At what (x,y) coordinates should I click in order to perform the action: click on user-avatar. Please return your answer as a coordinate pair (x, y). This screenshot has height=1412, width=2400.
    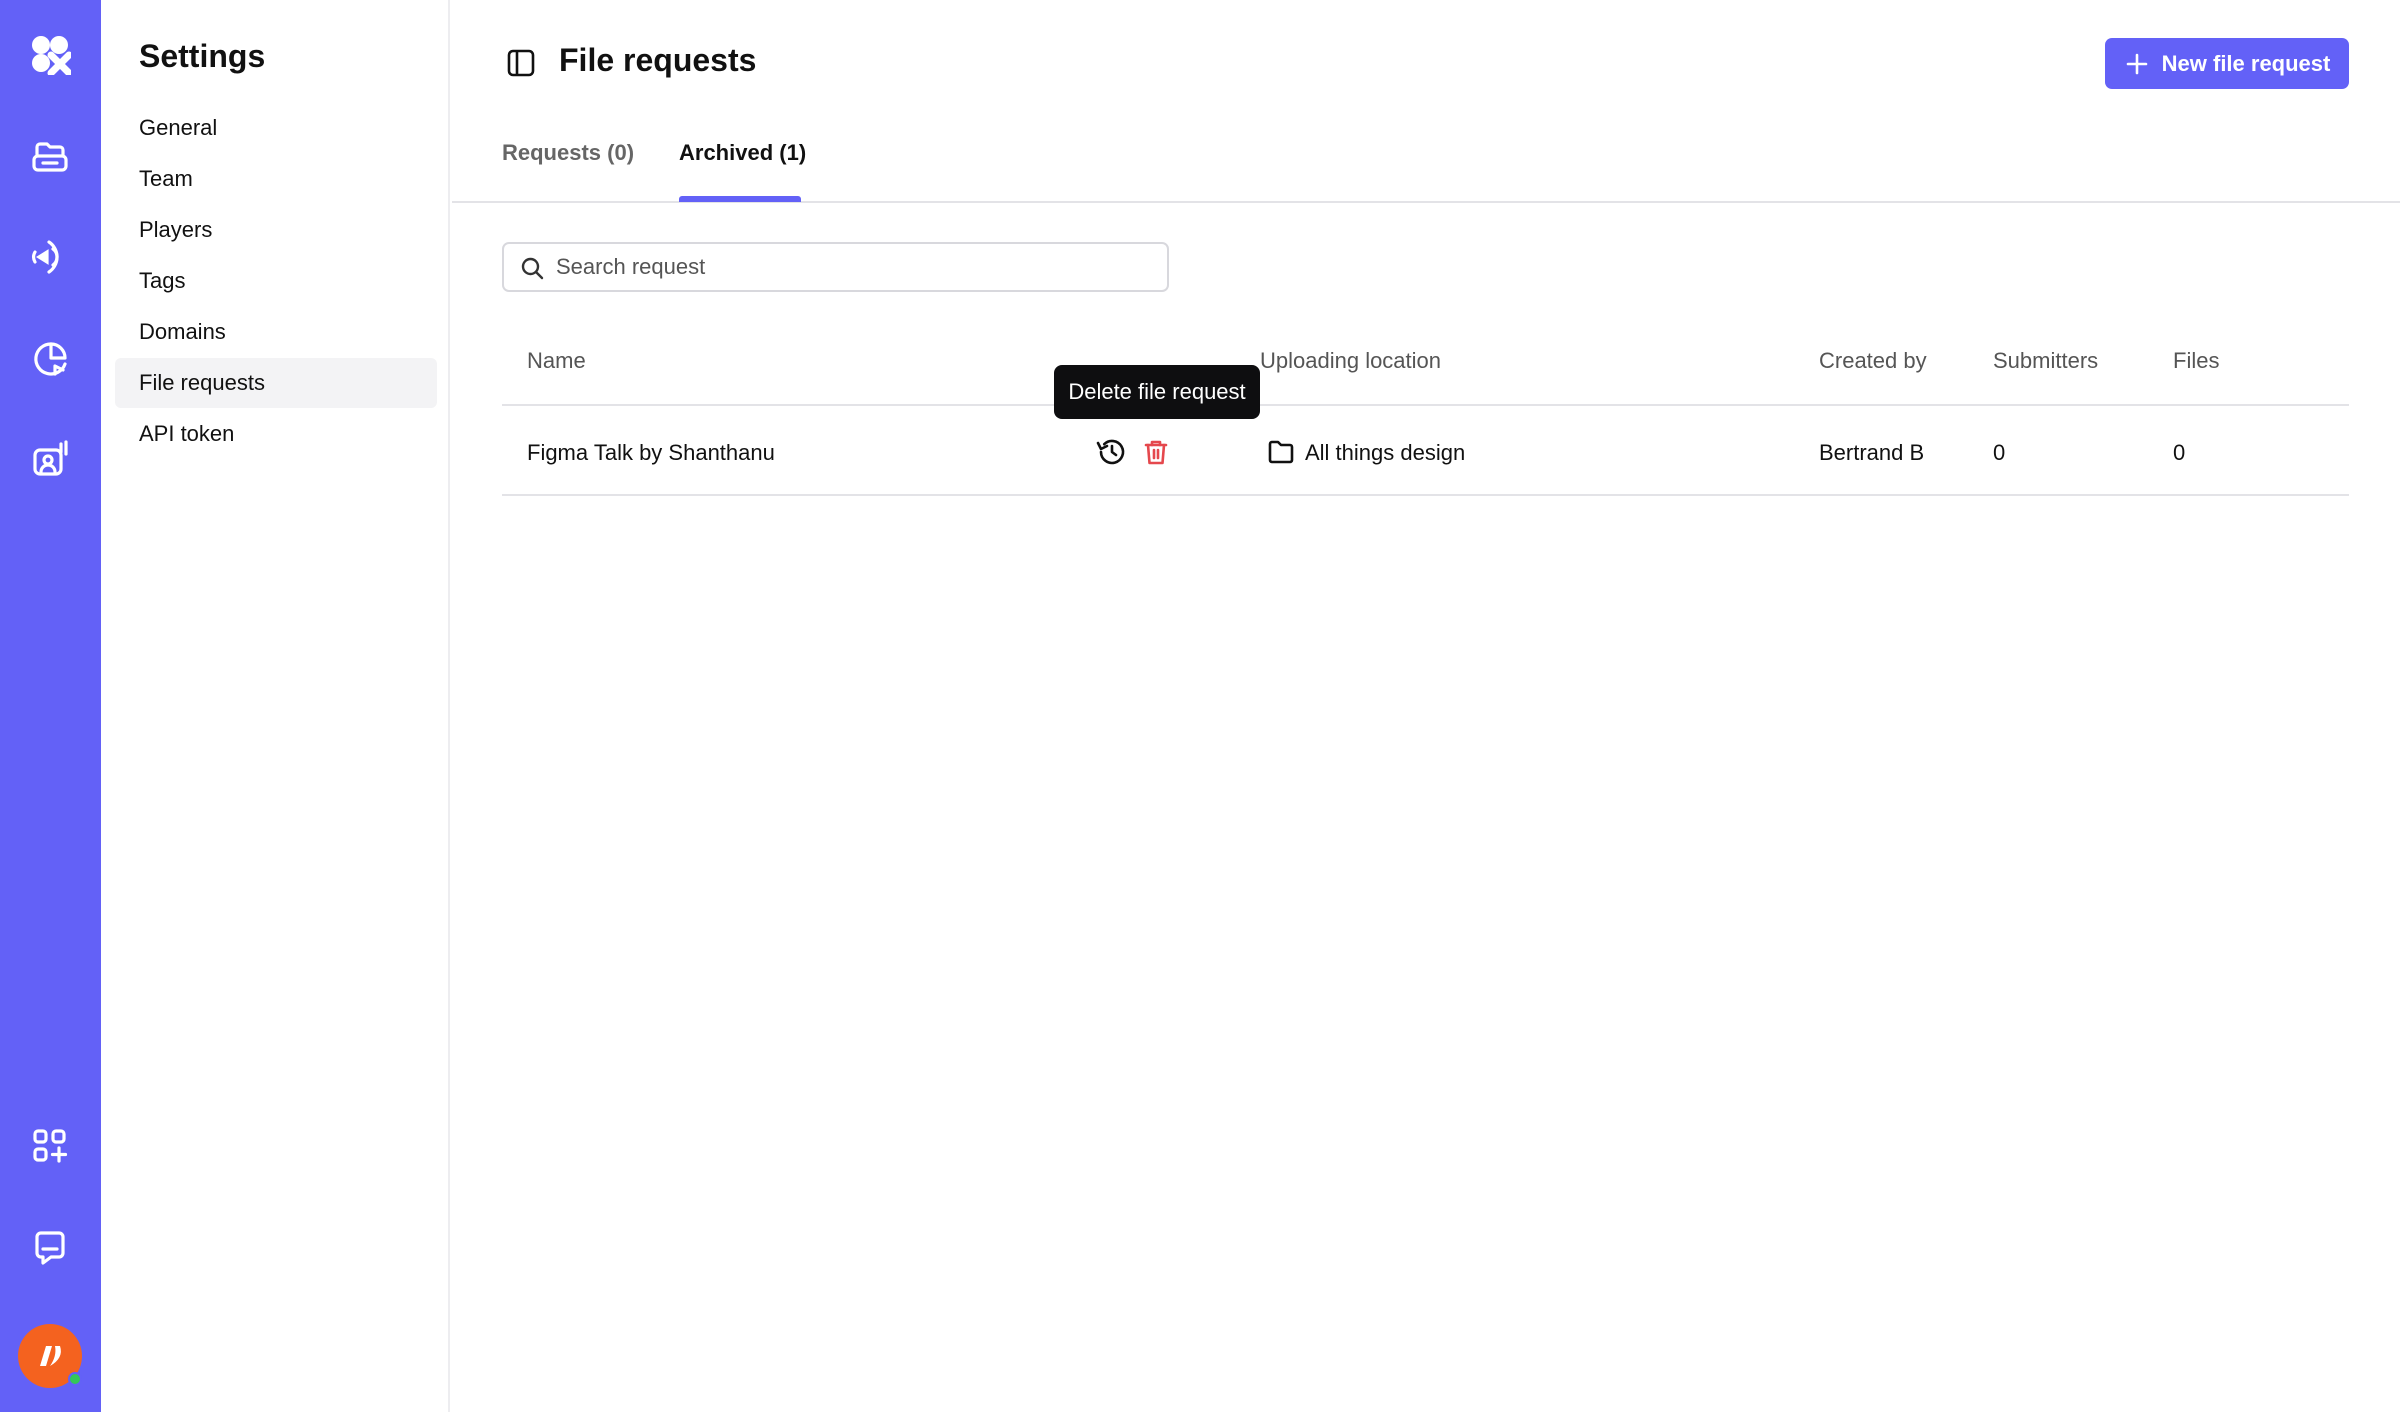
    Looking at the image, I should click on (50, 1356).